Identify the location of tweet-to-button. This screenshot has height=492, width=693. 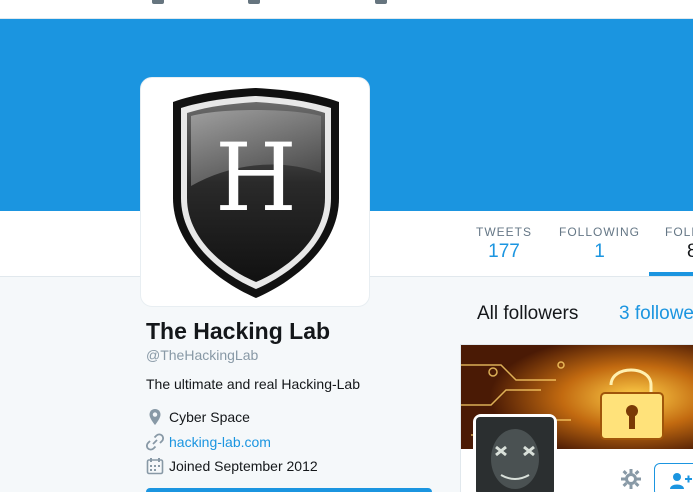
(289, 490).